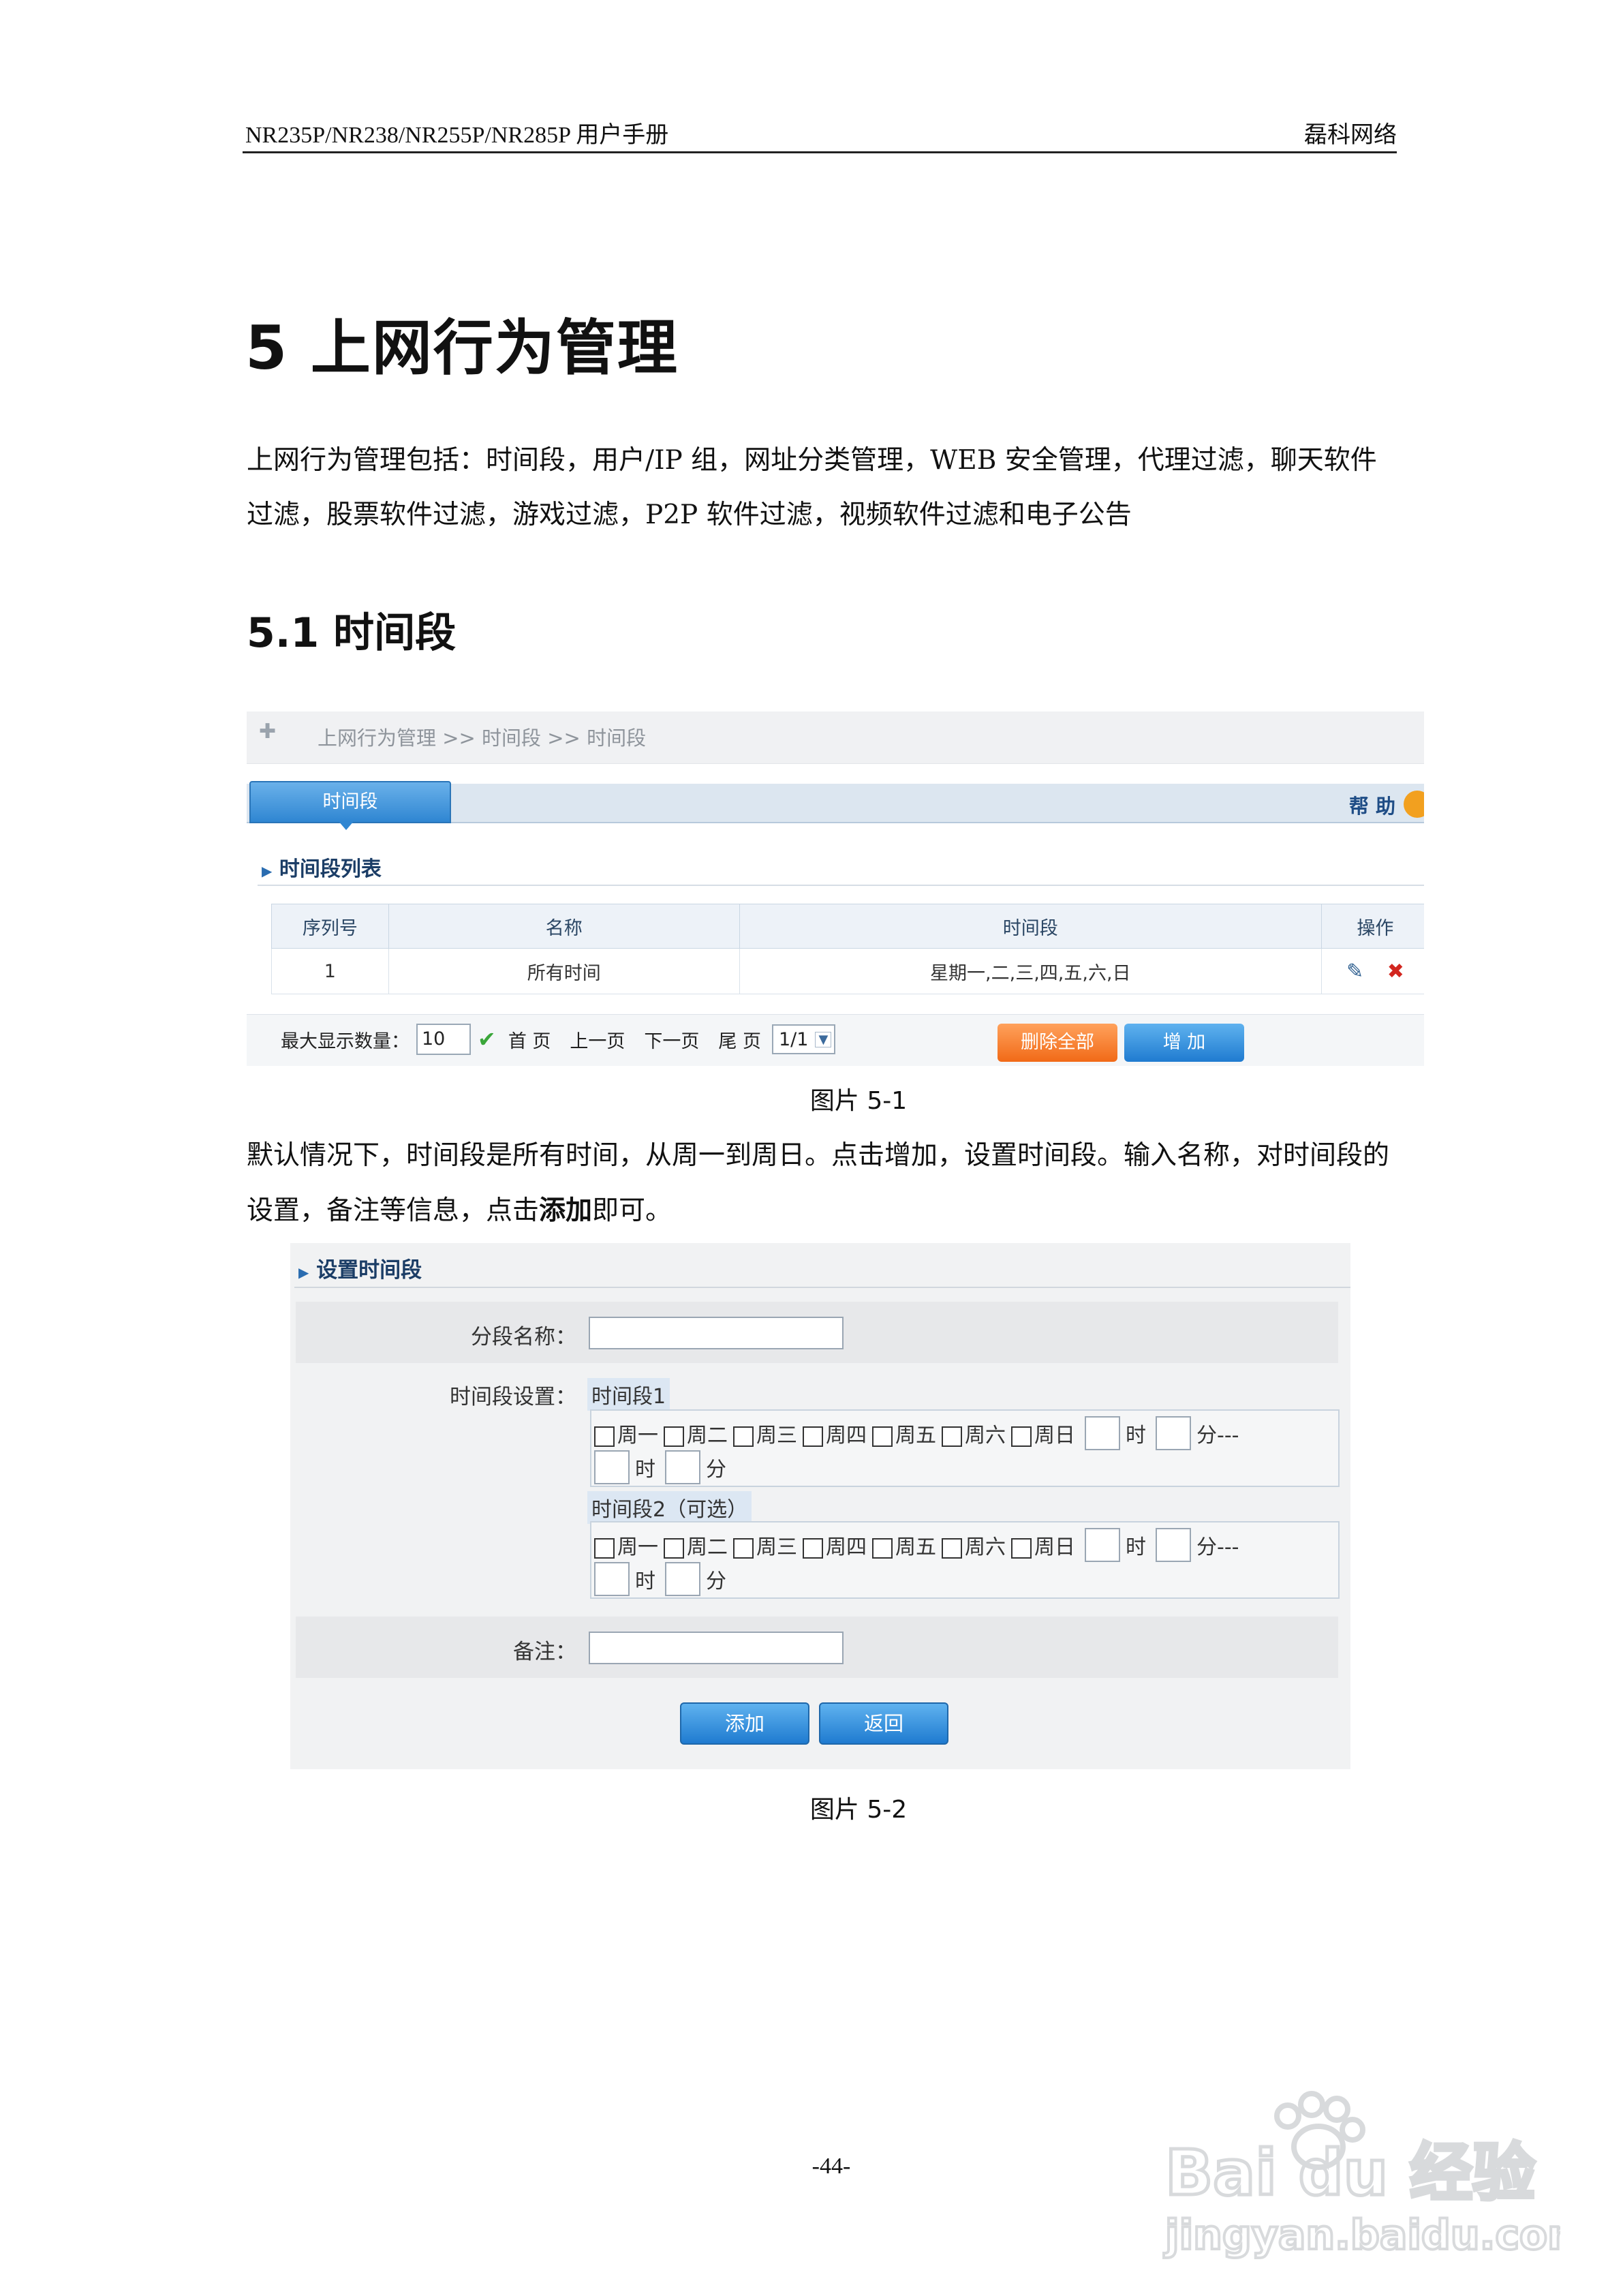 This screenshot has width=1623, height=2296. Describe the element at coordinates (1372, 805) in the screenshot. I see `help-link: 帮 助` at that location.